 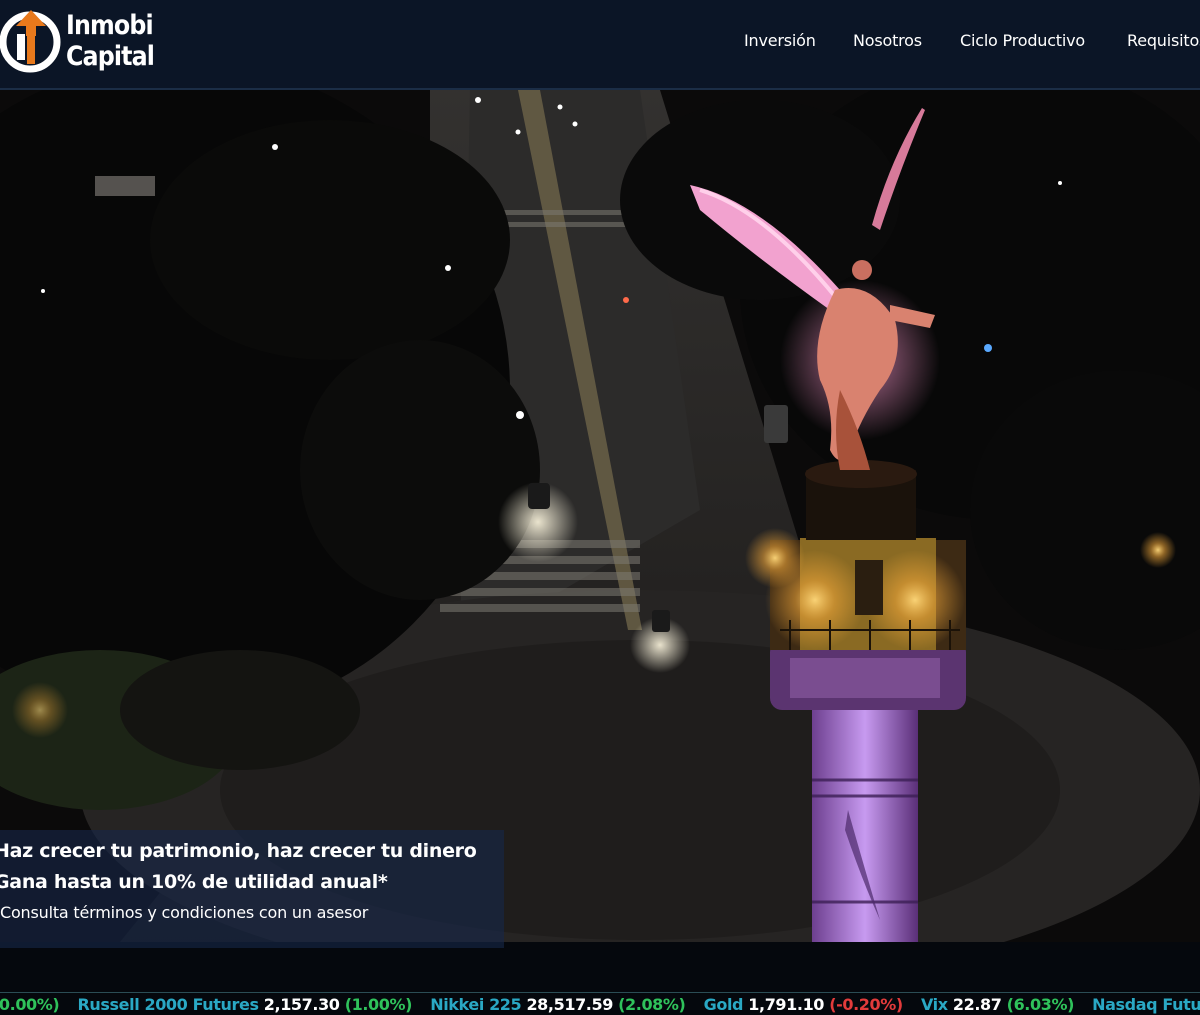 I want to click on ticker-change: (2.08%), so click(x=652, y=1004).